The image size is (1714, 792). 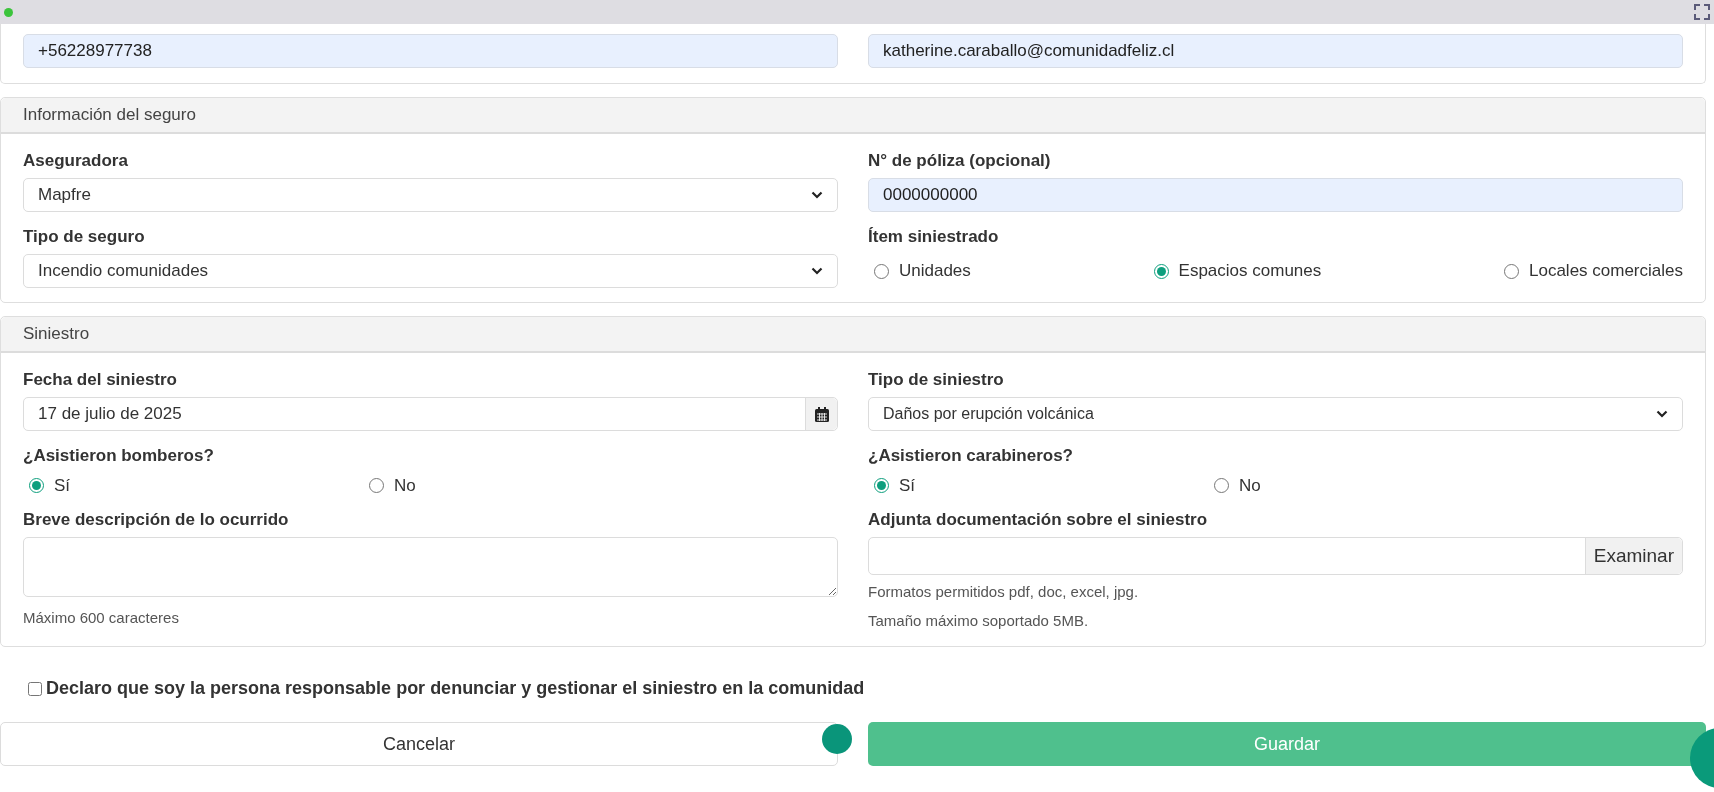 I want to click on date-field: 17 de julio de 2025, so click(x=430, y=414).